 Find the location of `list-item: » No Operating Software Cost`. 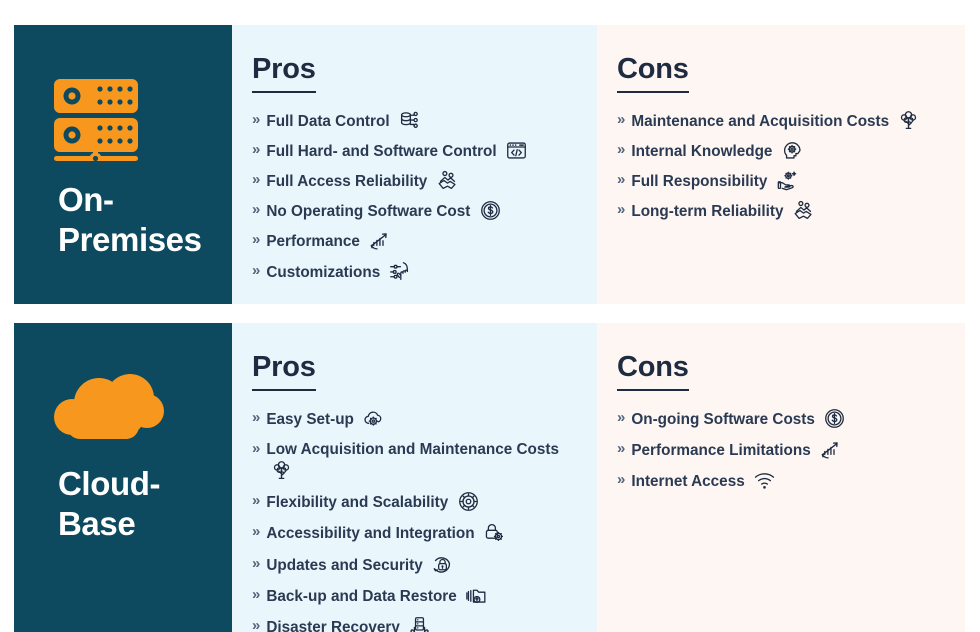

list-item: » No Operating Software Cost is located at coordinates (414, 211).